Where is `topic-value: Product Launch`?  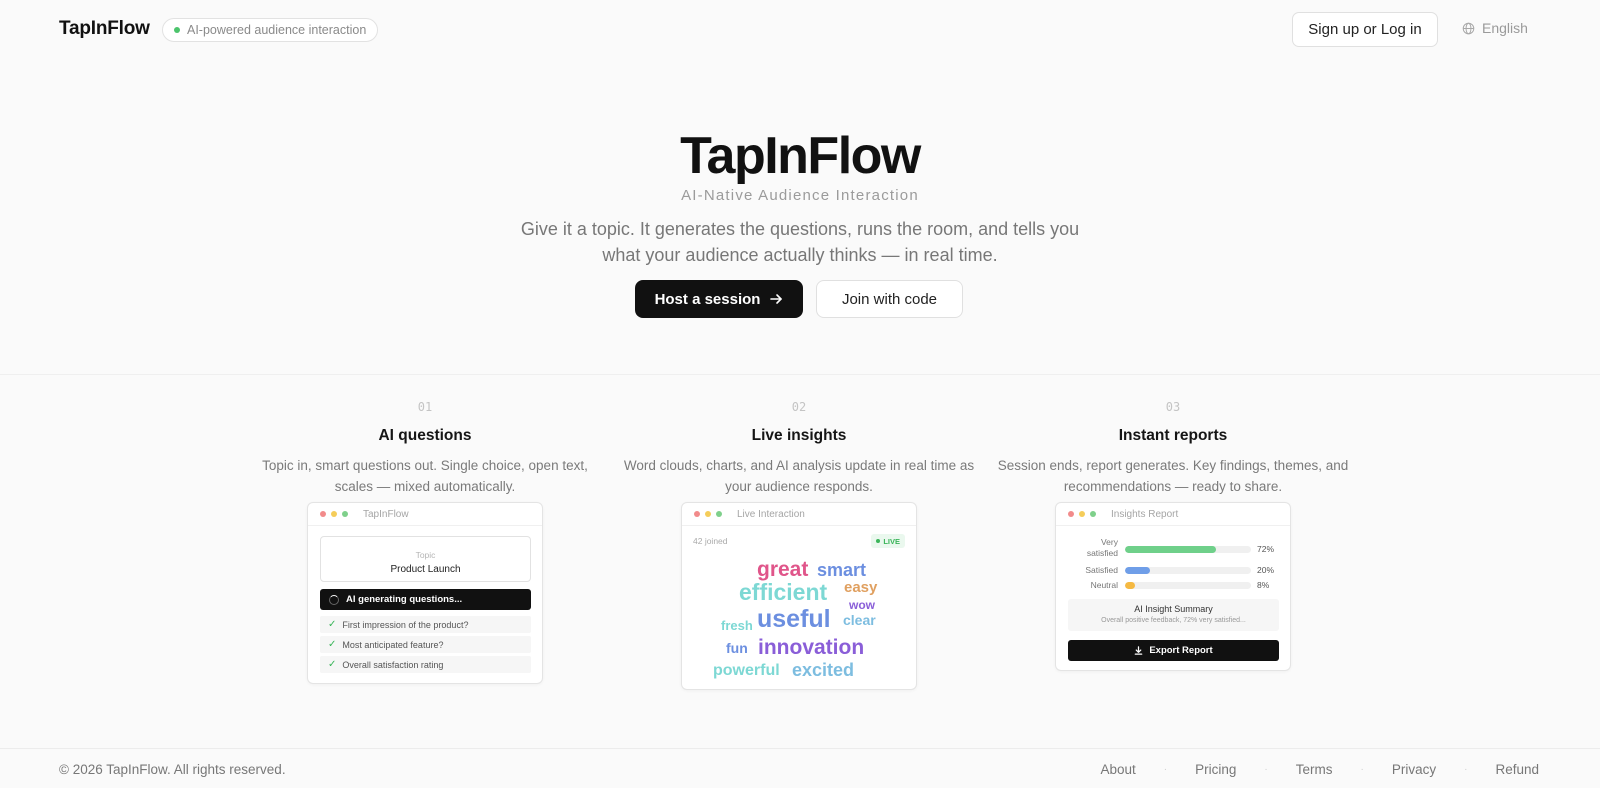 topic-value: Product Launch is located at coordinates (425, 569).